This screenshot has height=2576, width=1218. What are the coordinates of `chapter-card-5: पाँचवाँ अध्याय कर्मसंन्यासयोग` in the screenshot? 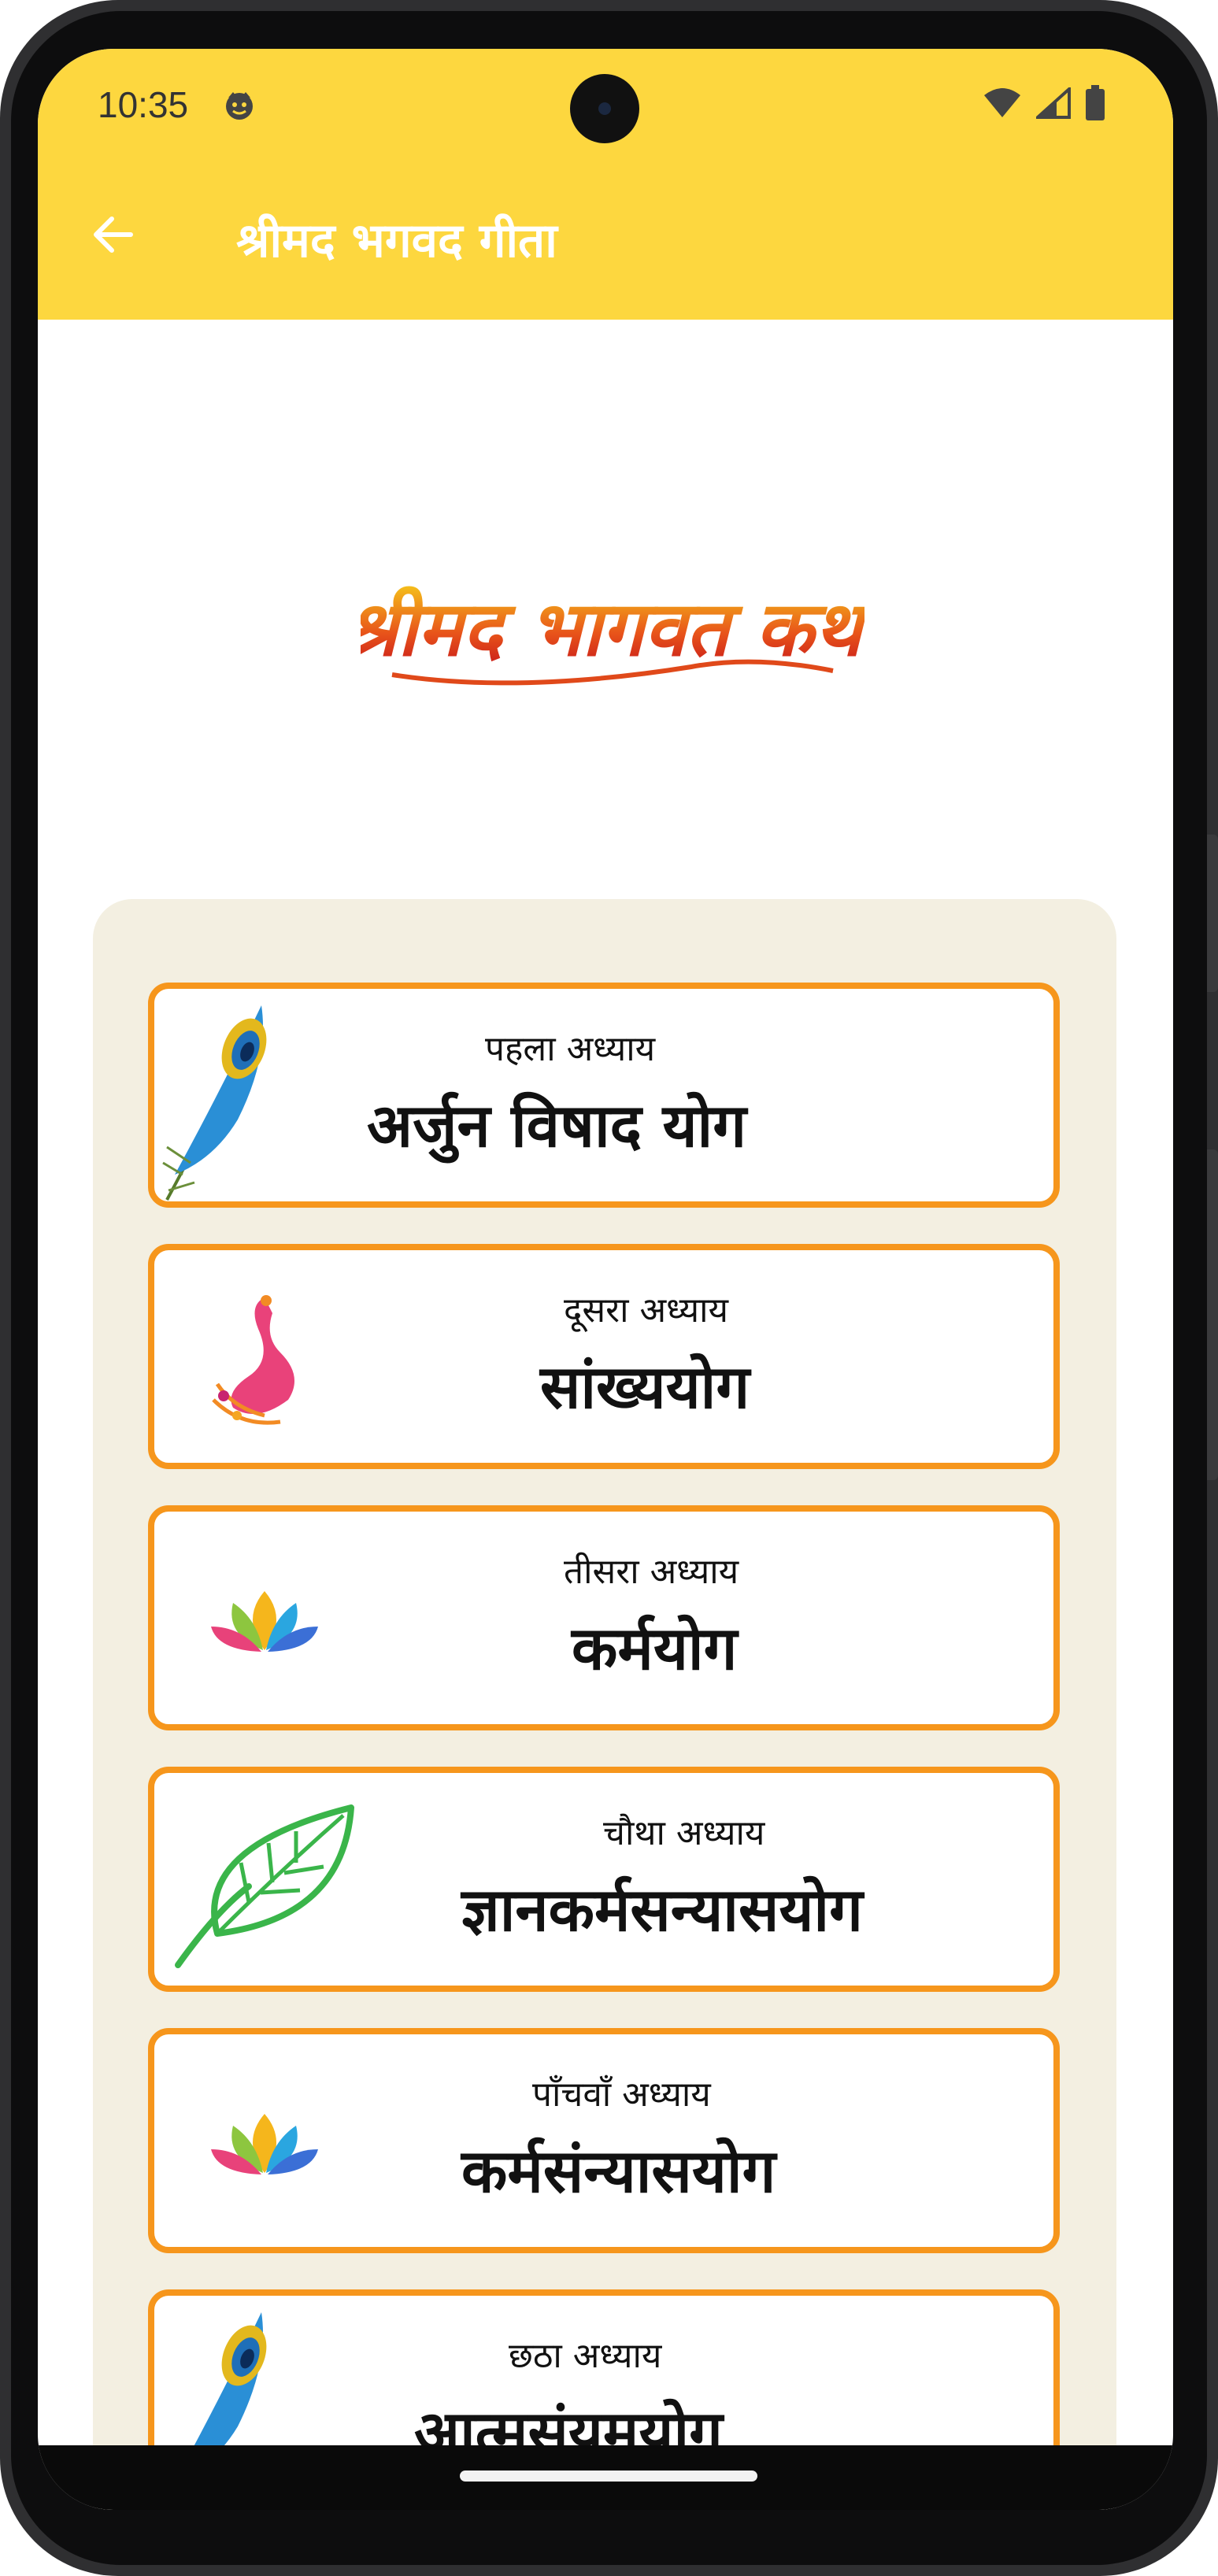 It's located at (604, 2140).